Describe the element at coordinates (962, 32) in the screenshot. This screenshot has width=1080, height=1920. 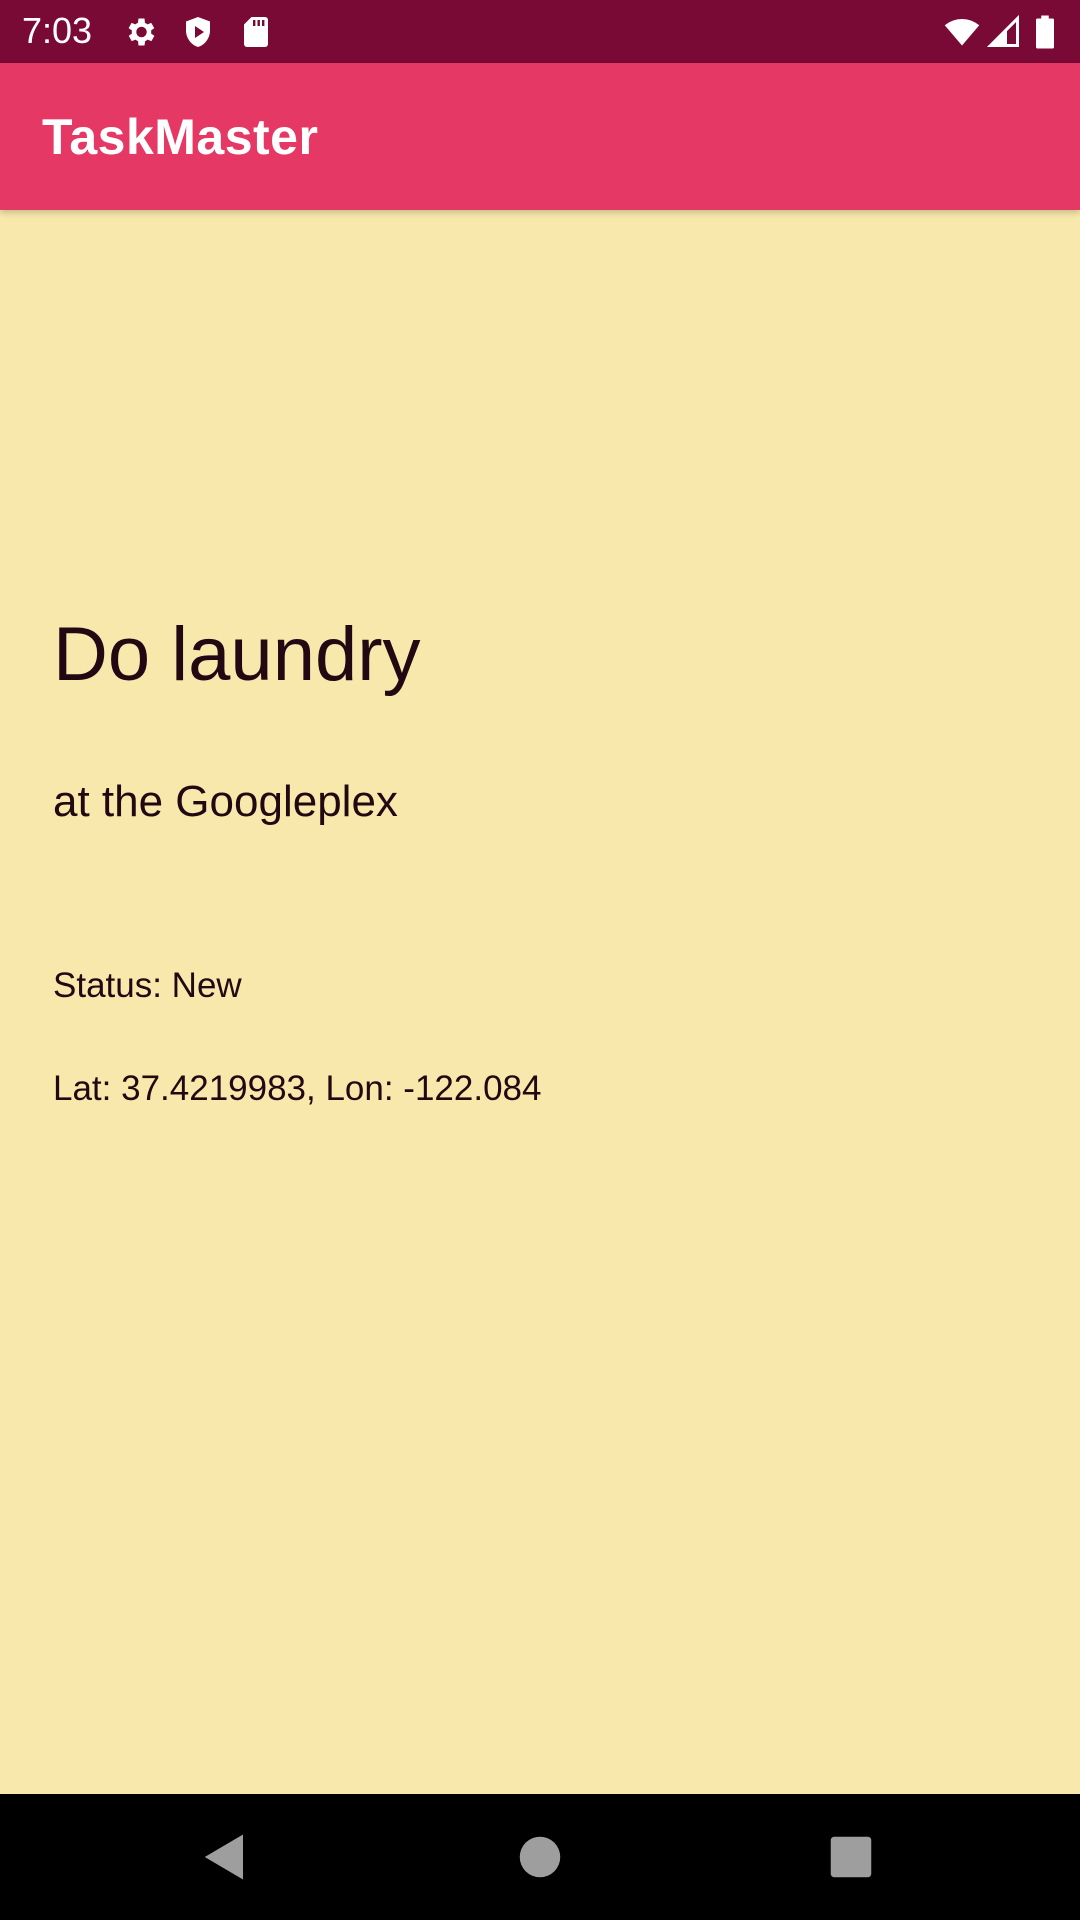
I see `wifi-icon` at that location.